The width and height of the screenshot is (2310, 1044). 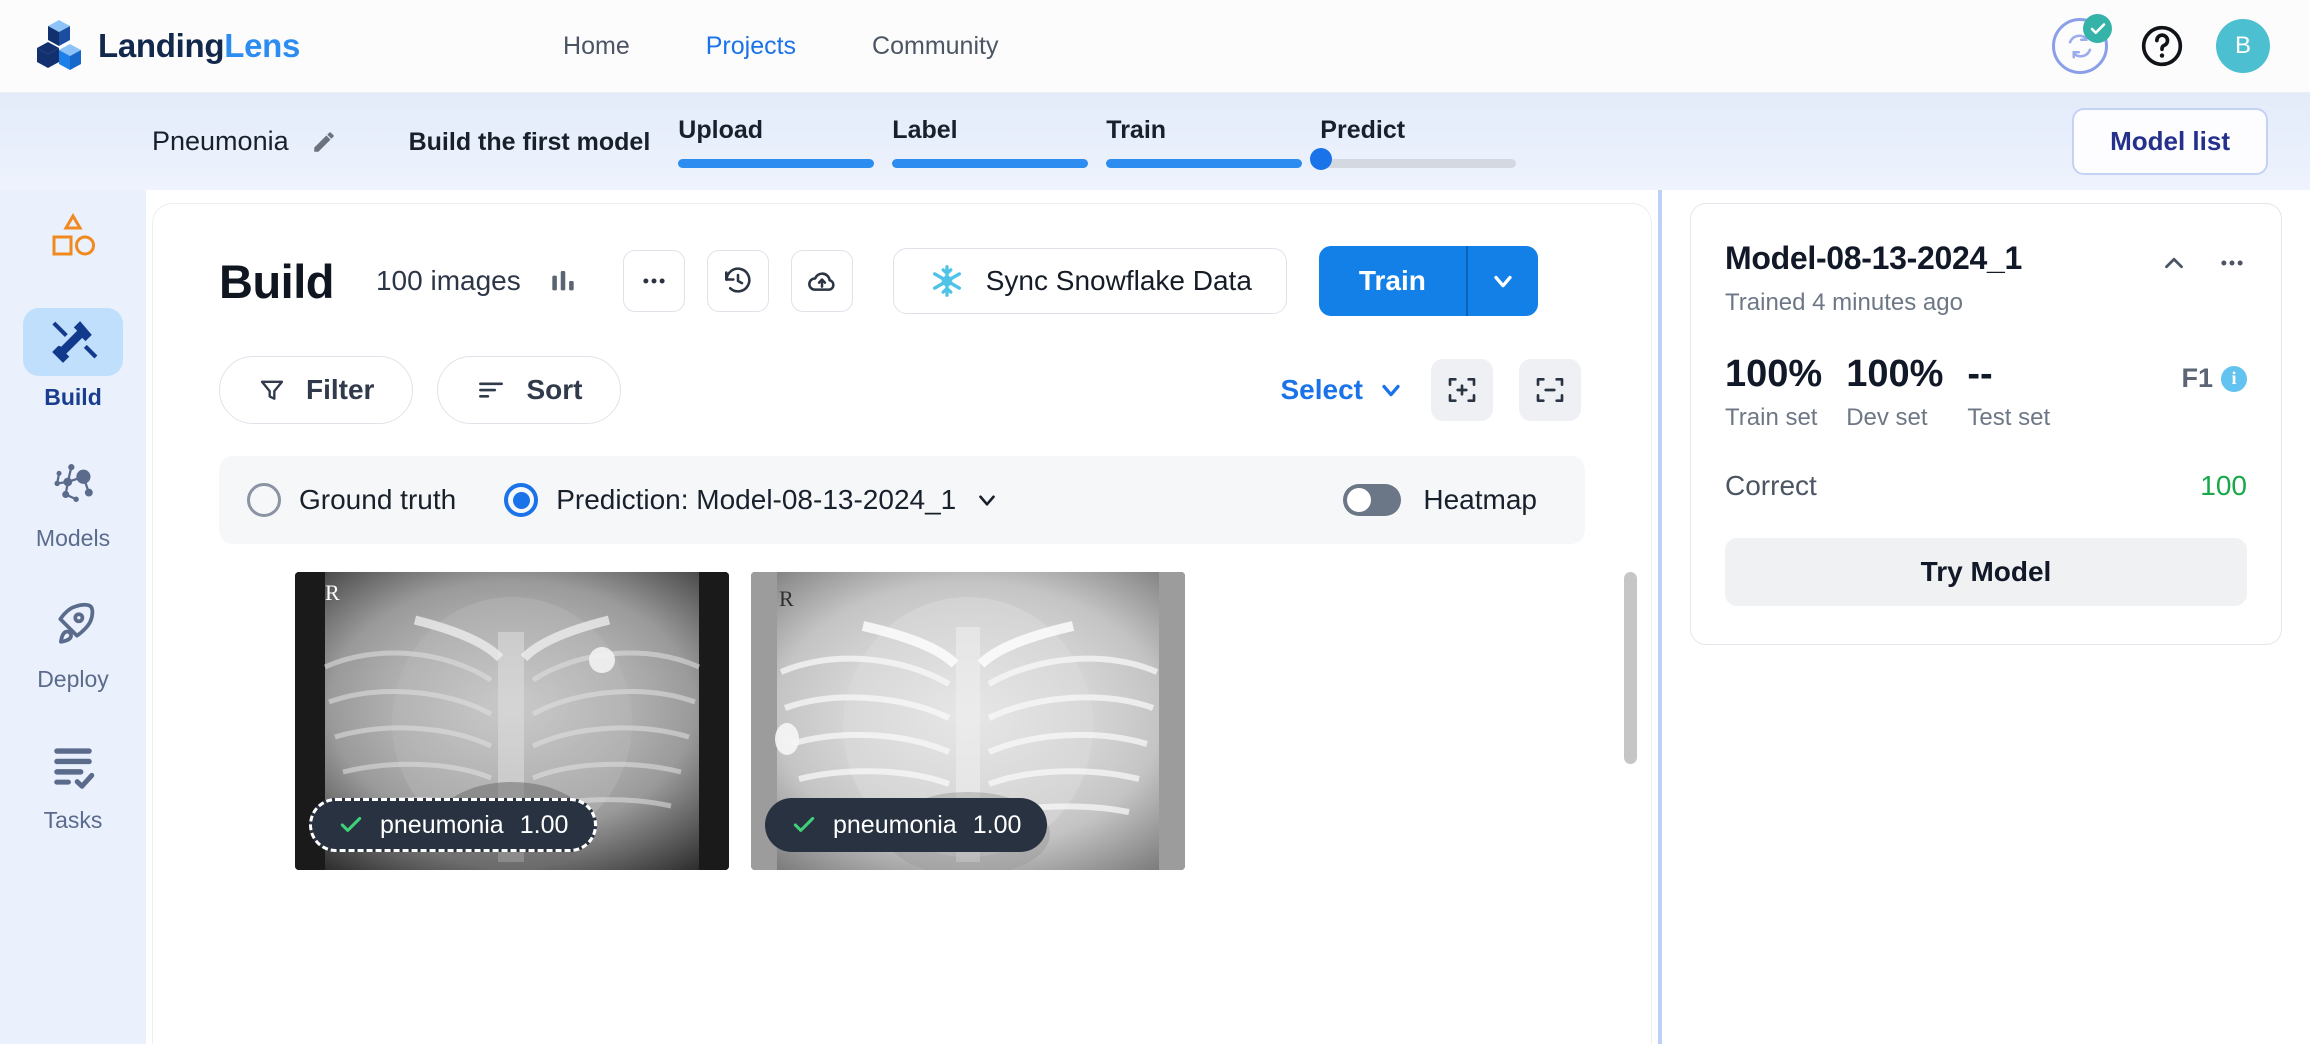 I want to click on brand-name: LandingLens, so click(x=199, y=46).